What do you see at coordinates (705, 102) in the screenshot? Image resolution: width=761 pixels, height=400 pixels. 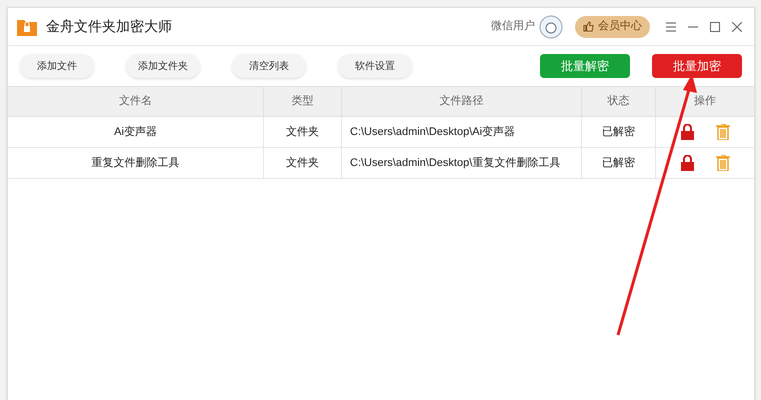 I see `column-header: 操作` at bounding box center [705, 102].